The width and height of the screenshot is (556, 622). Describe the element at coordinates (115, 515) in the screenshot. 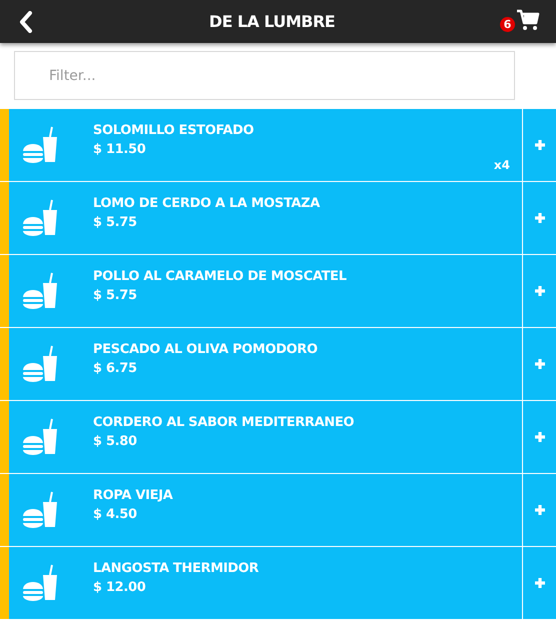

I see `item-price: $ 4.50` at that location.